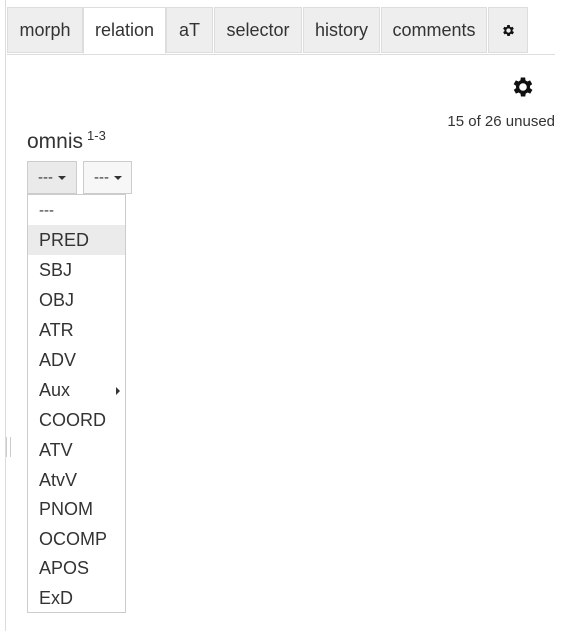  Describe the element at coordinates (72, 420) in the screenshot. I see `menu-item-label: COORD` at that location.